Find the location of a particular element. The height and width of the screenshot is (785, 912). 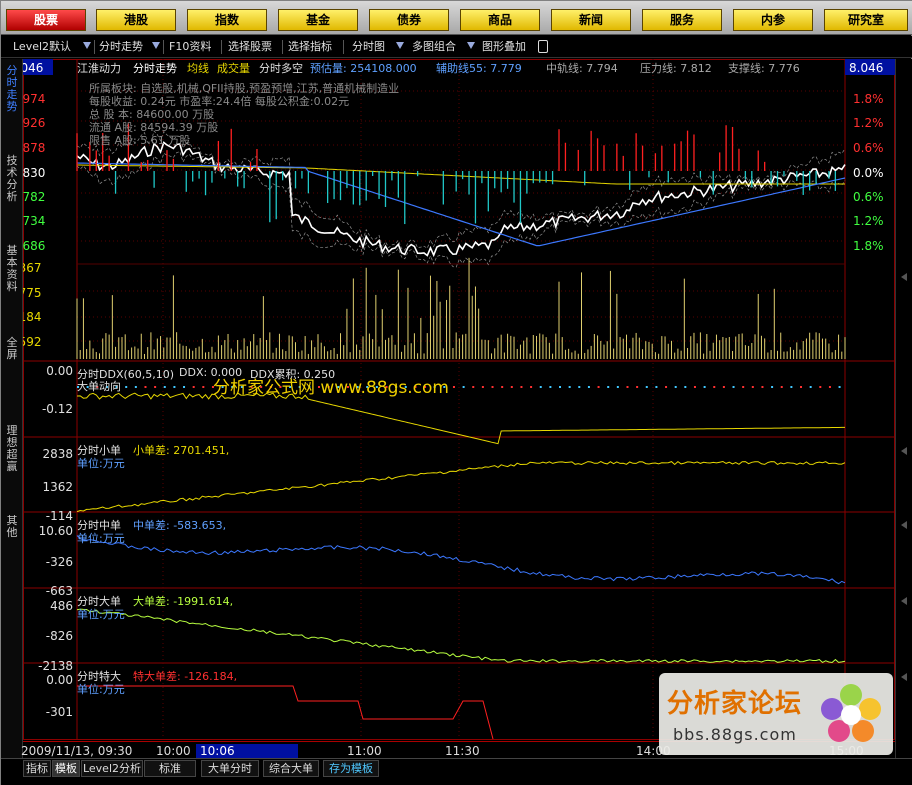

tab-big-order-intraday: 大单分时 is located at coordinates (230, 768).